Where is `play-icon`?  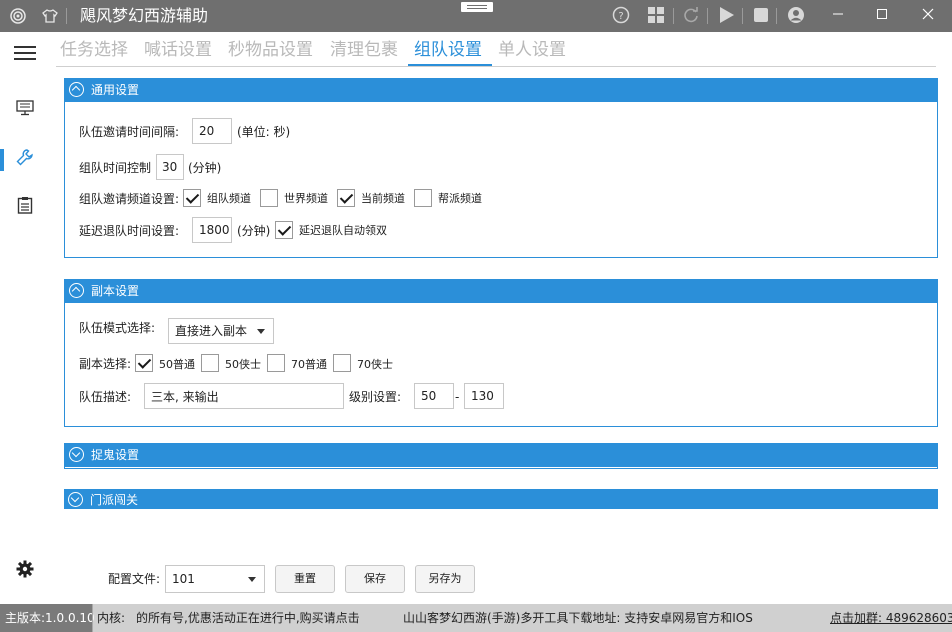 play-icon is located at coordinates (726, 16).